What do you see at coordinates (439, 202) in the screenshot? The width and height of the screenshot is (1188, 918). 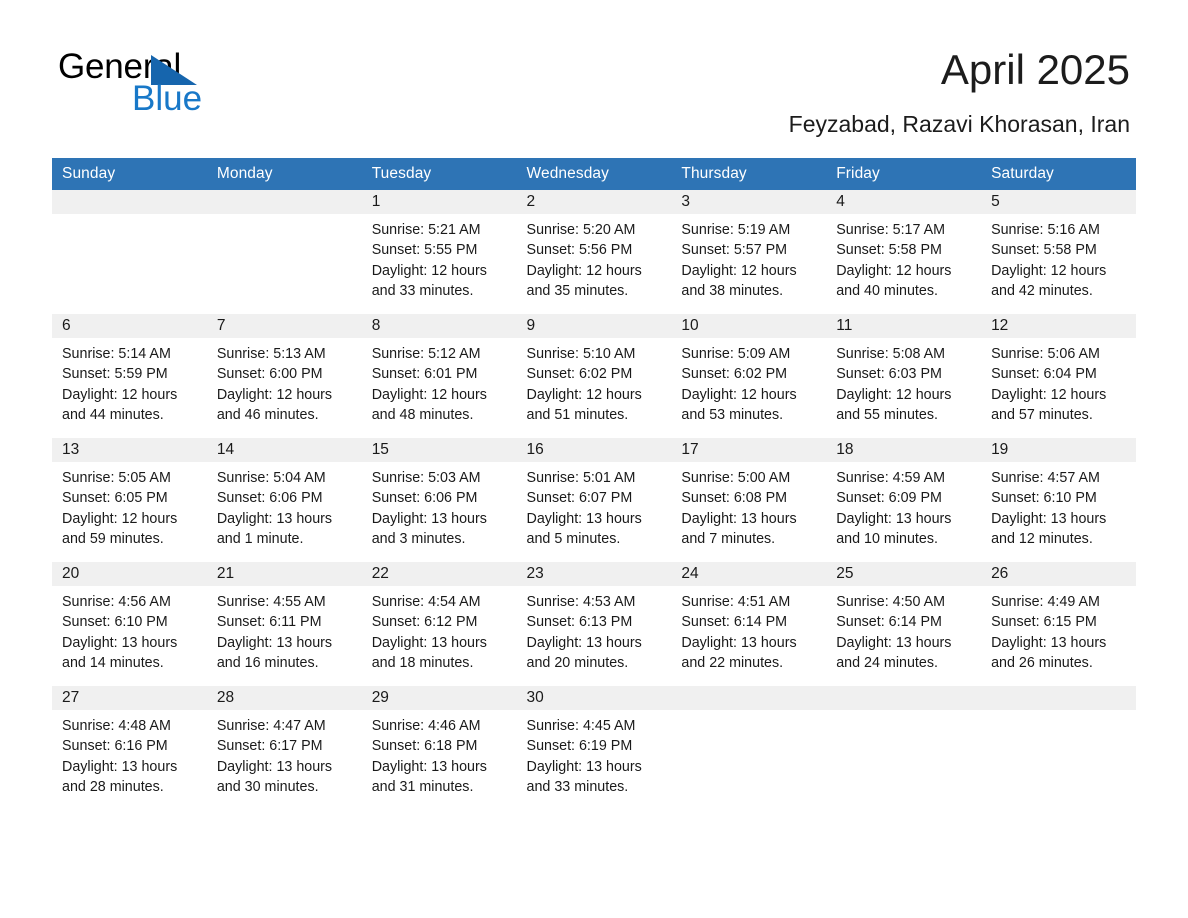 I see `day-number: 1` at bounding box center [439, 202].